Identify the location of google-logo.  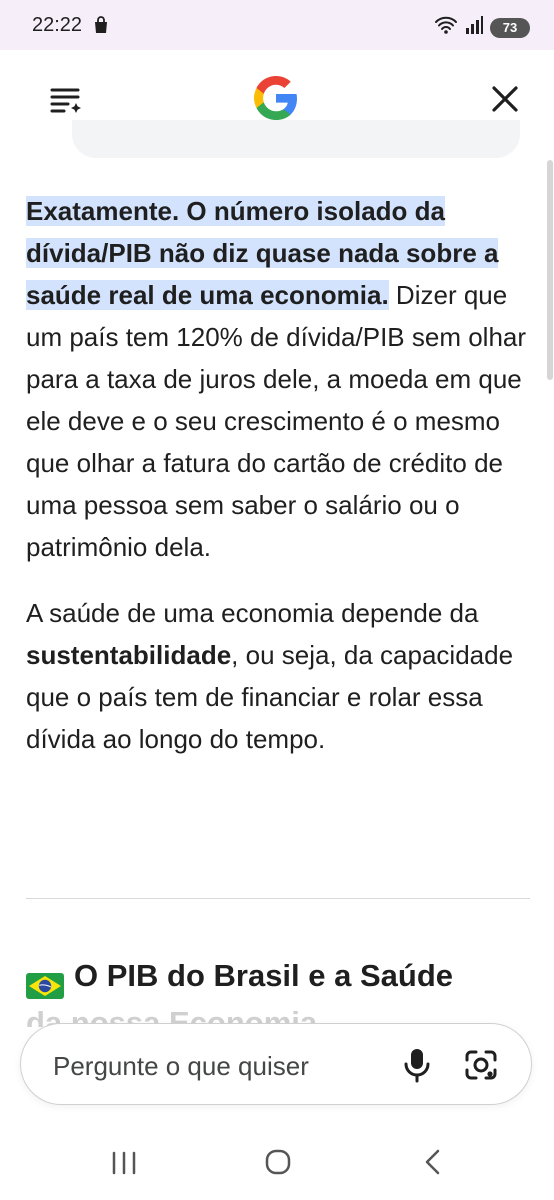
(276, 98).